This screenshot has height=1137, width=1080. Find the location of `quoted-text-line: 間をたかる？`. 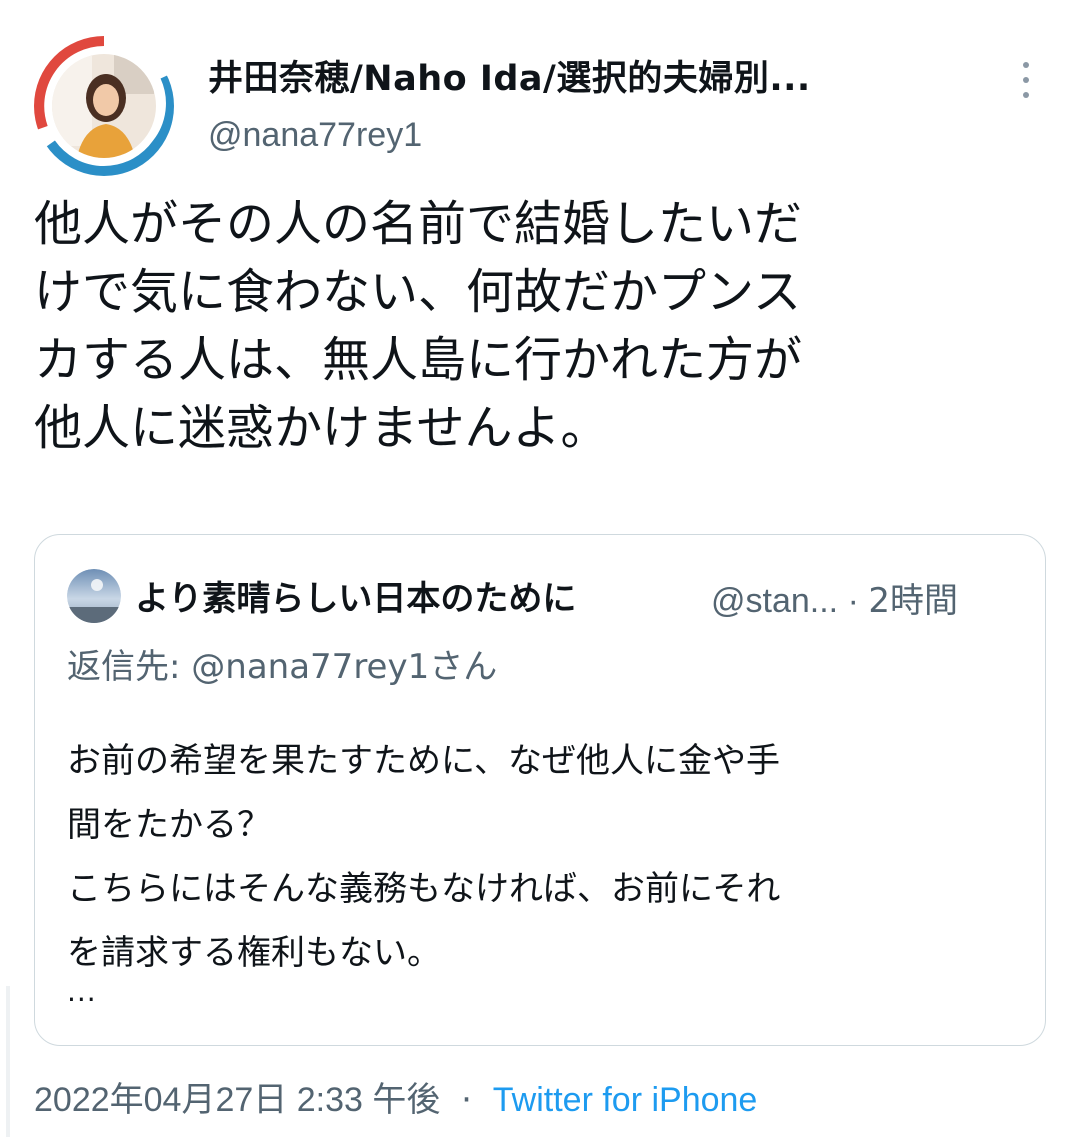

quoted-text-line: 間をたかる？ is located at coordinates (169, 825).